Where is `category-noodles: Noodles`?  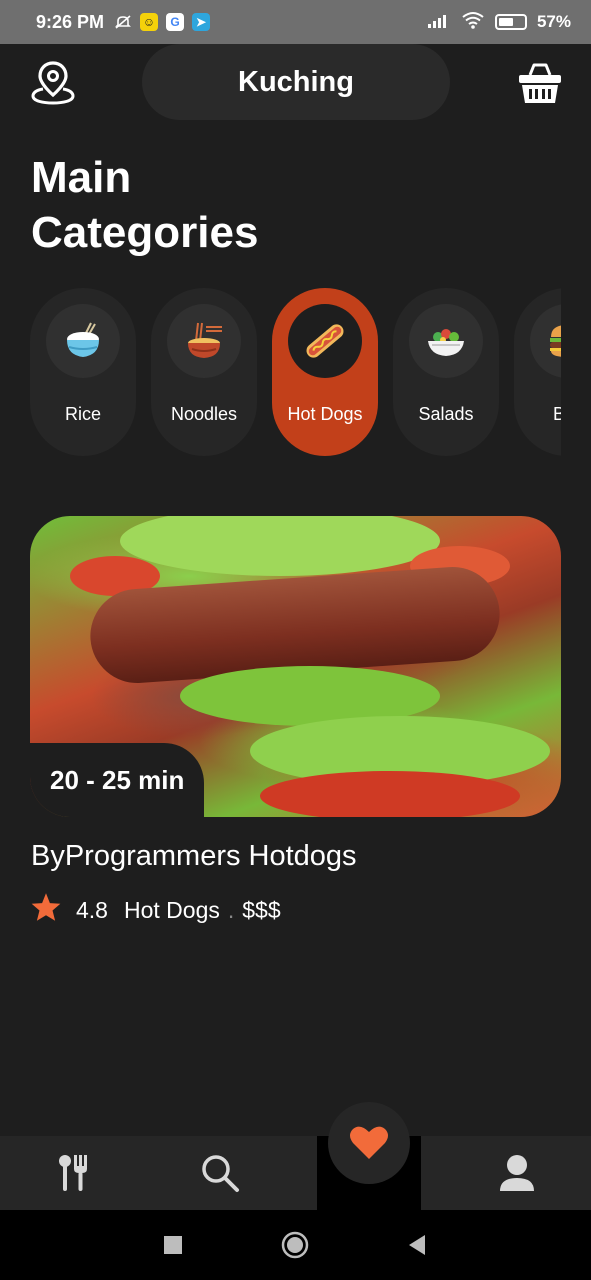 category-noodles: Noodles is located at coordinates (204, 372).